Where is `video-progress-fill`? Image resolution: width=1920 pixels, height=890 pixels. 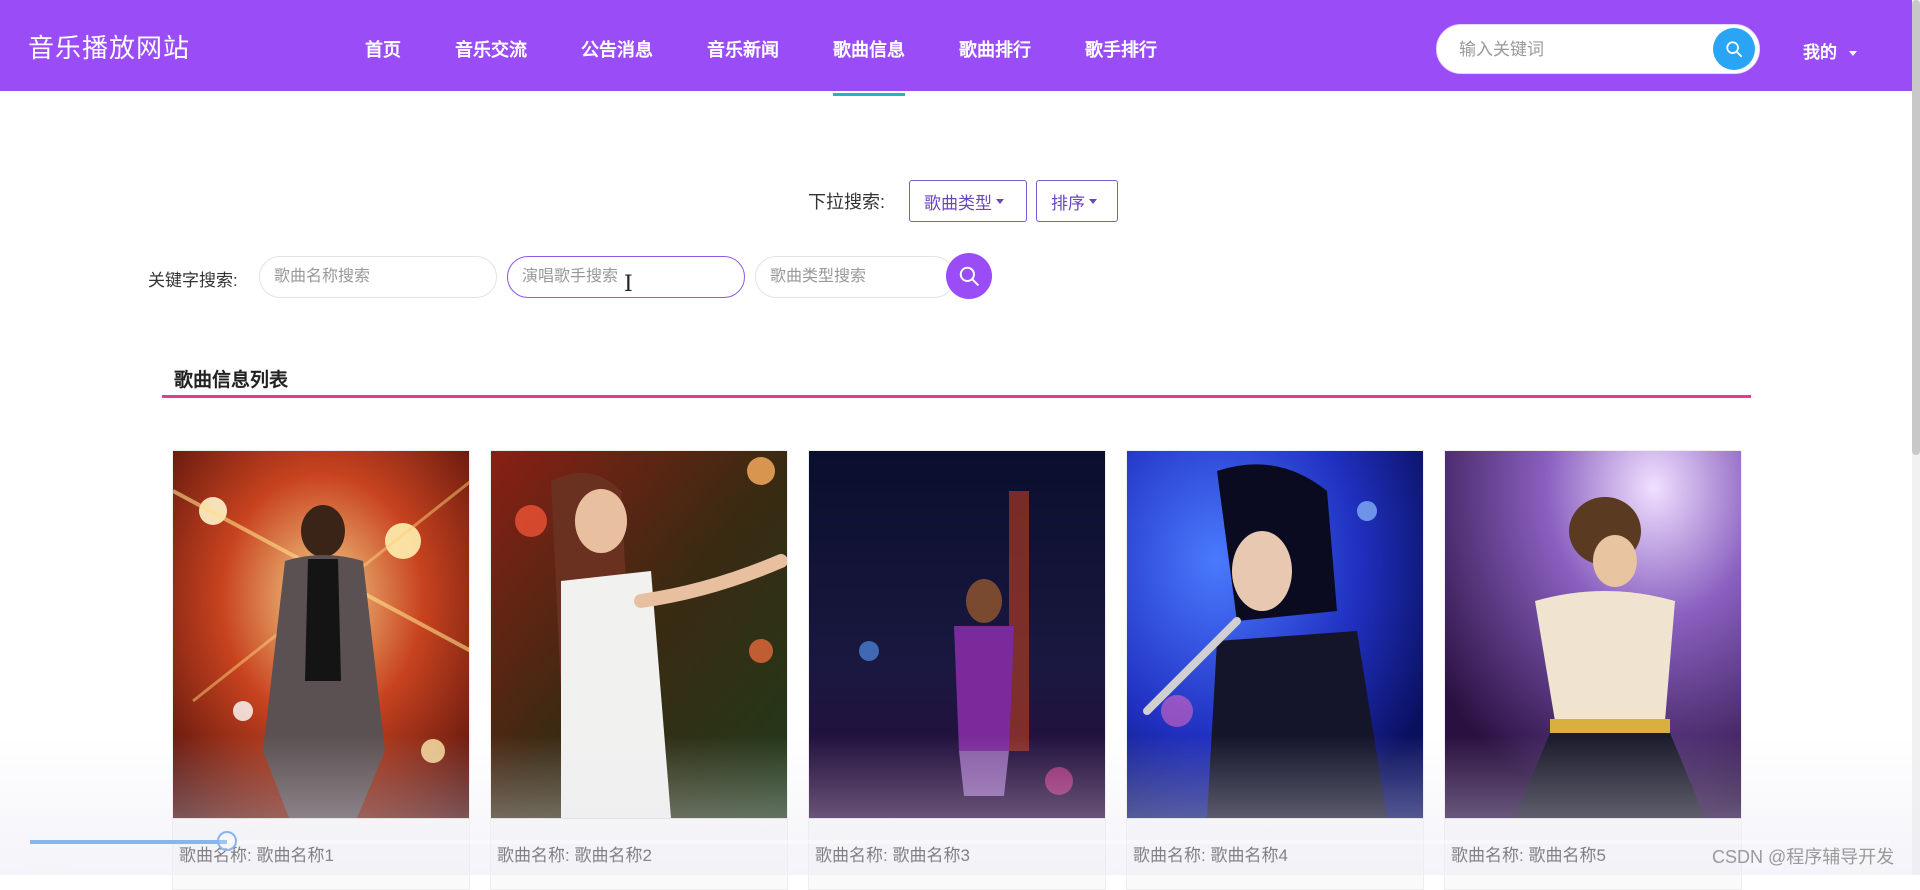 video-progress-fill is located at coordinates (129, 842).